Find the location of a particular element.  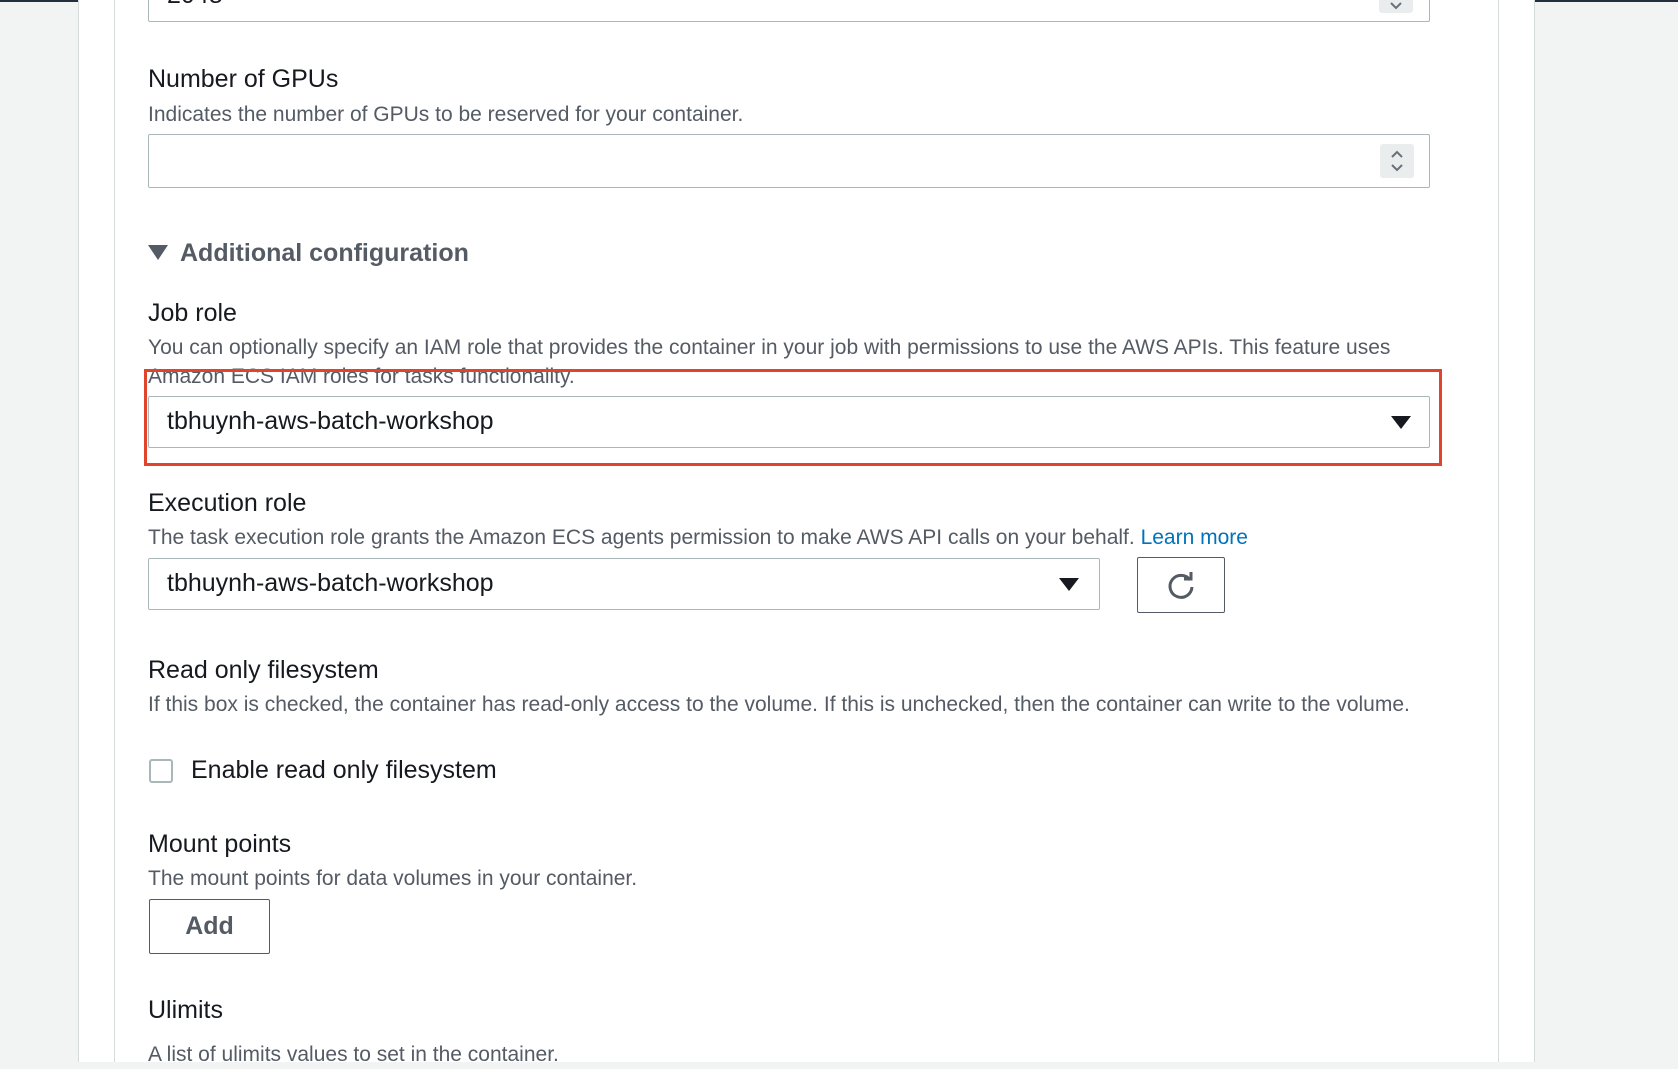

gpus-spinner is located at coordinates (1397, 161).